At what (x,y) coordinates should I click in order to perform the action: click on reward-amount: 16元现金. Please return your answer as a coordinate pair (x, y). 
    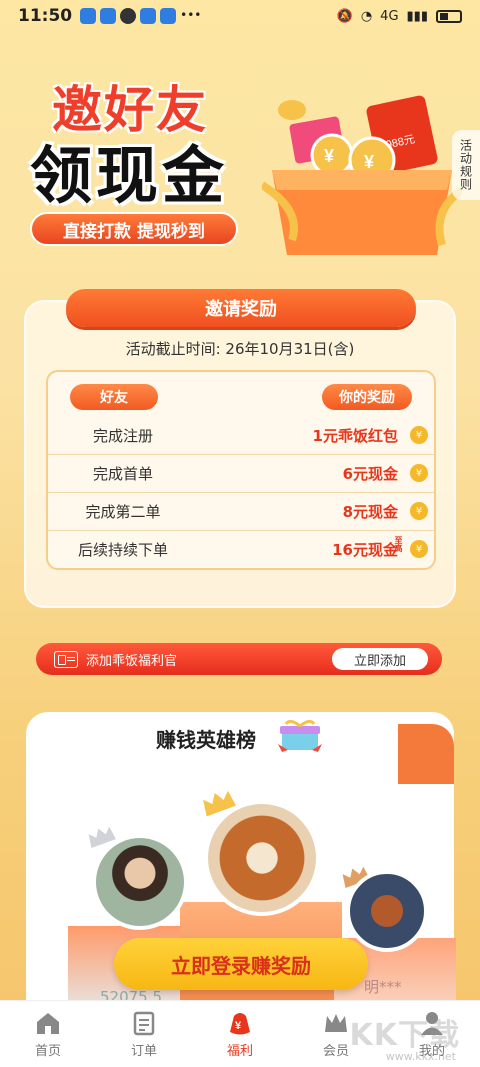
    Looking at the image, I should click on (365, 549).